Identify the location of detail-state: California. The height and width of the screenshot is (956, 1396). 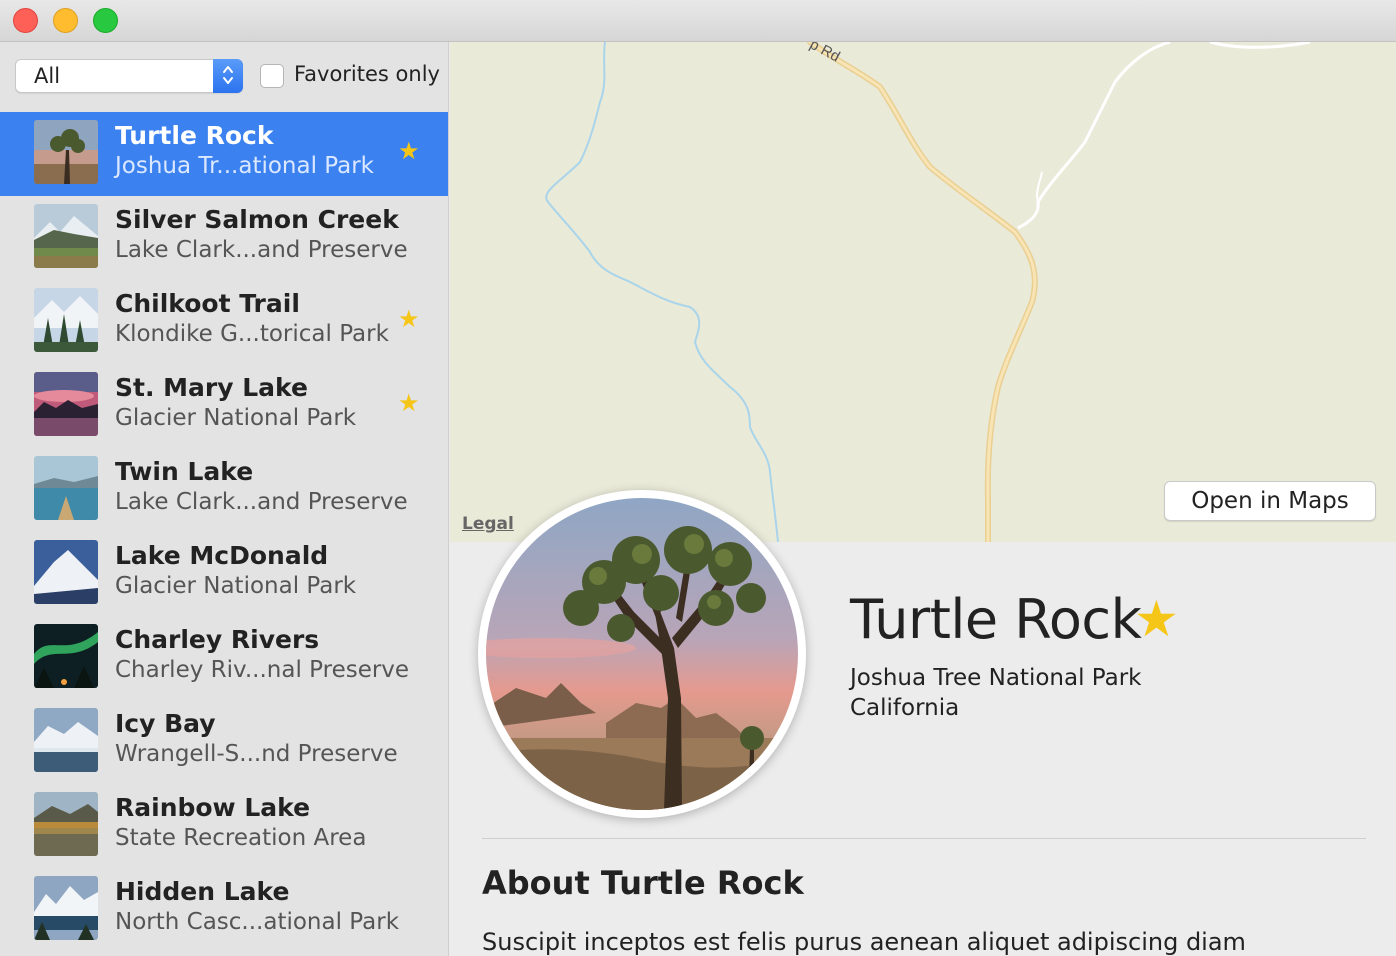
(905, 708).